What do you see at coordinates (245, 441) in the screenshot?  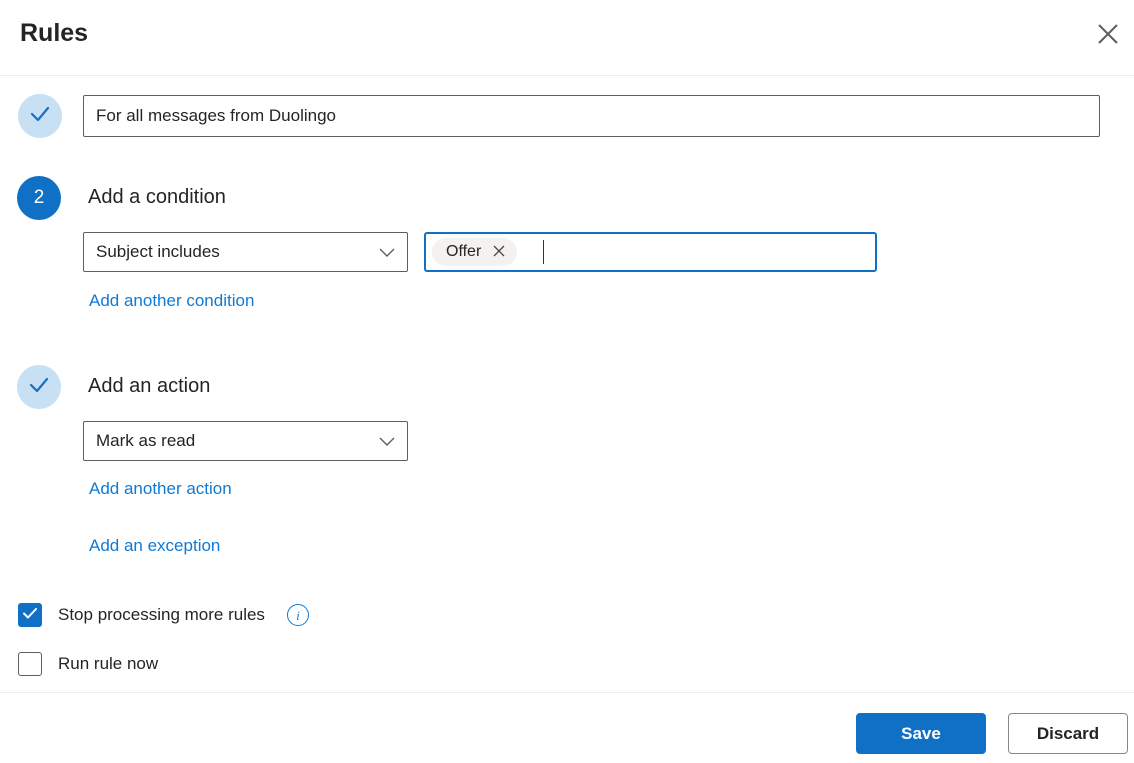 I see `action-operator-select: Mark as read` at bounding box center [245, 441].